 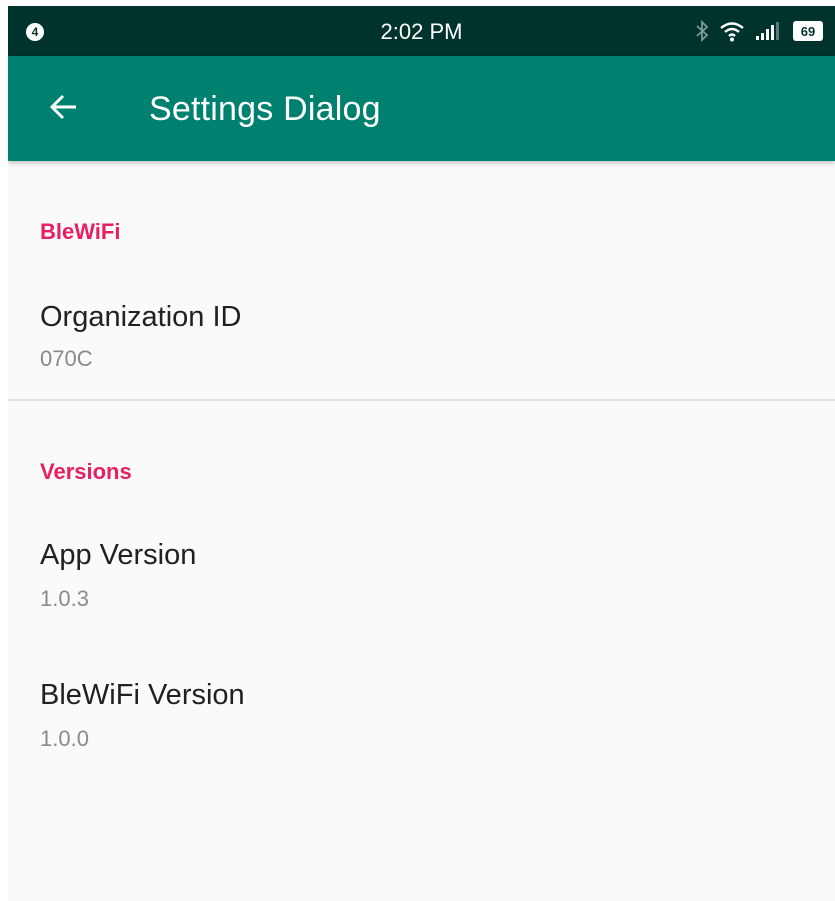 I want to click on preference-blewifi-version: BleWiFi Version 1.0.0, so click(x=421, y=726).